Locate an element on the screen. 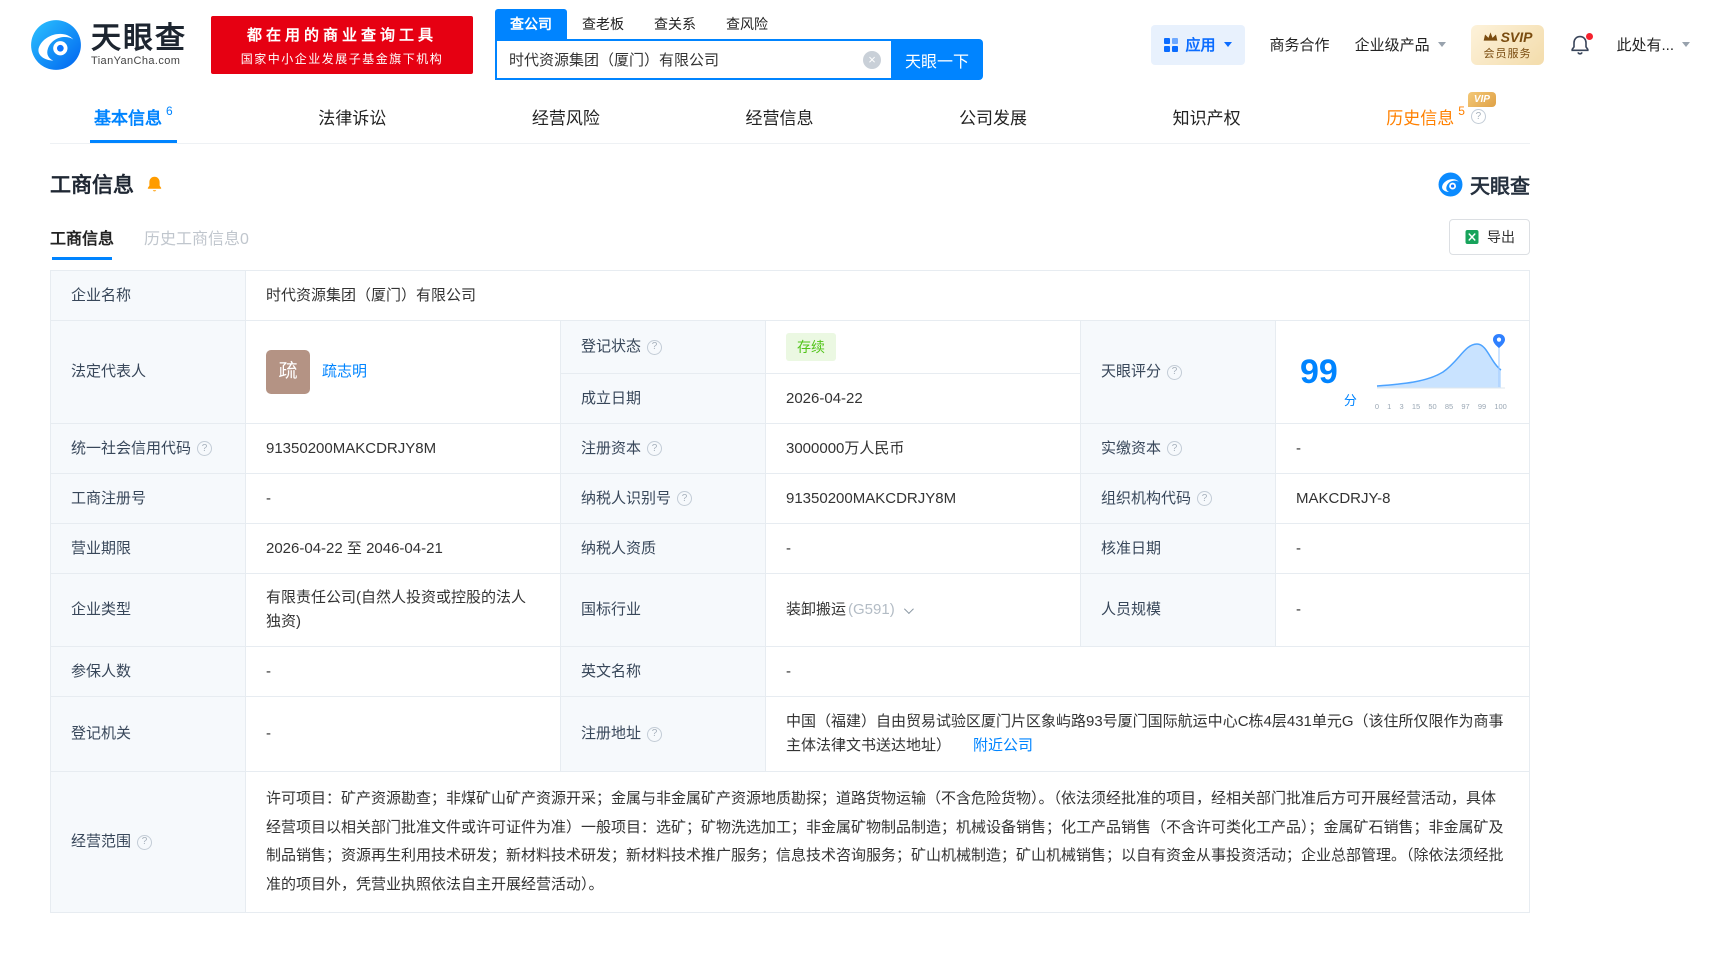 The height and width of the screenshot is (968, 1716). search-block: 查公司 查老板 查关系 查风险 天眼一下 is located at coordinates (739, 44).